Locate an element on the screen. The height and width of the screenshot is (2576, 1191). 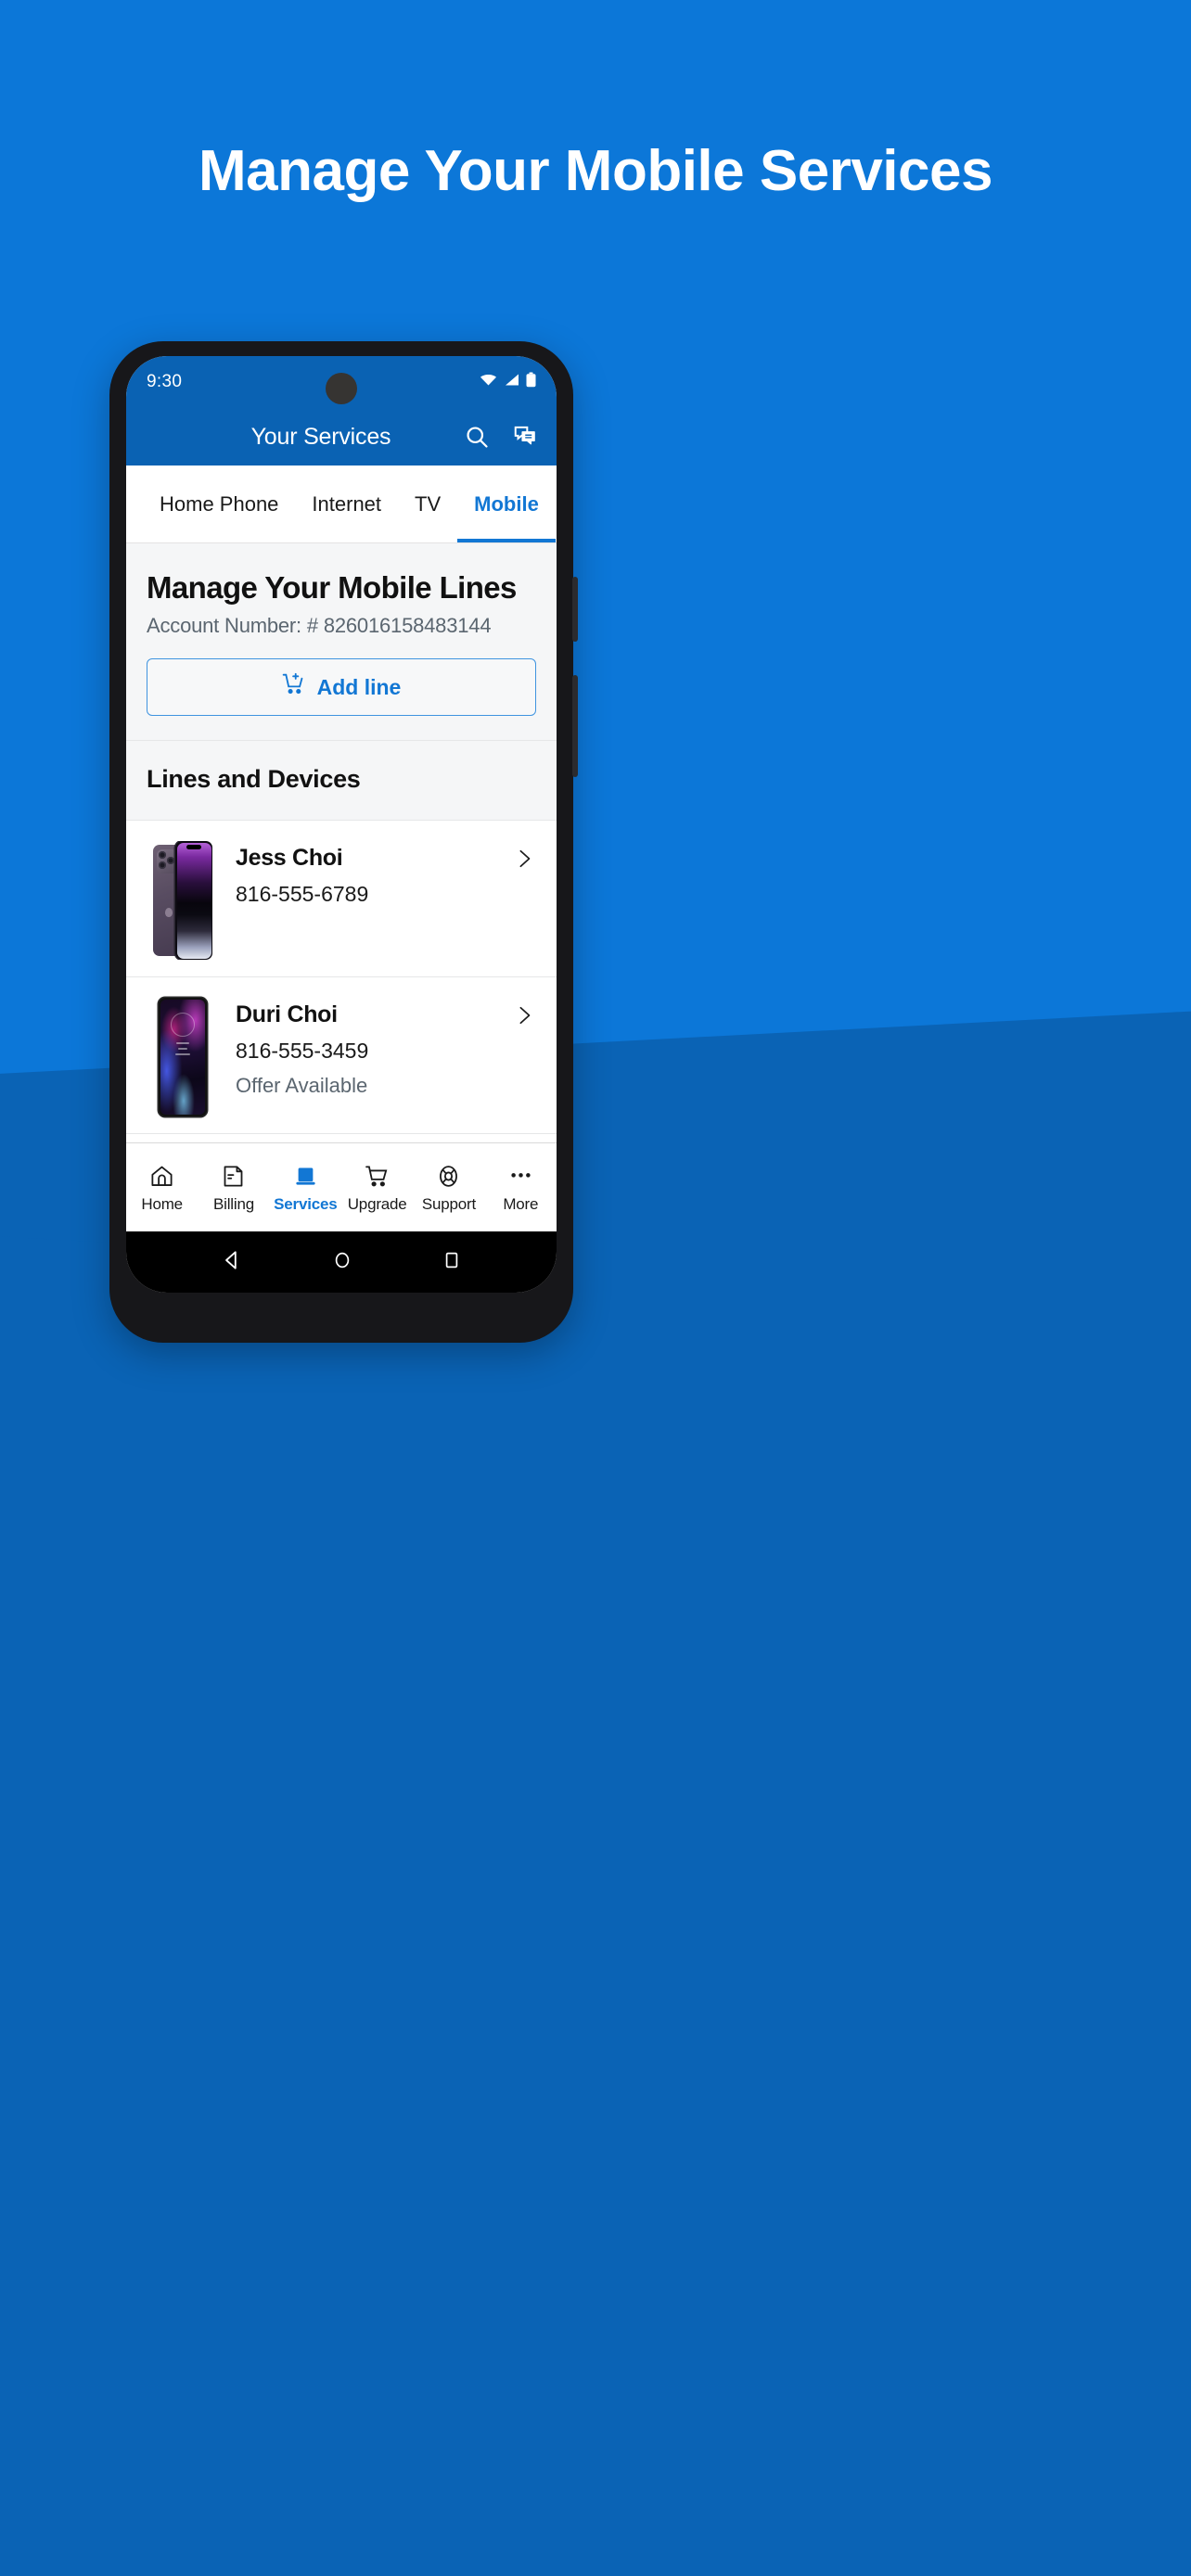
app-bar: Your Services is located at coordinates (341, 437).